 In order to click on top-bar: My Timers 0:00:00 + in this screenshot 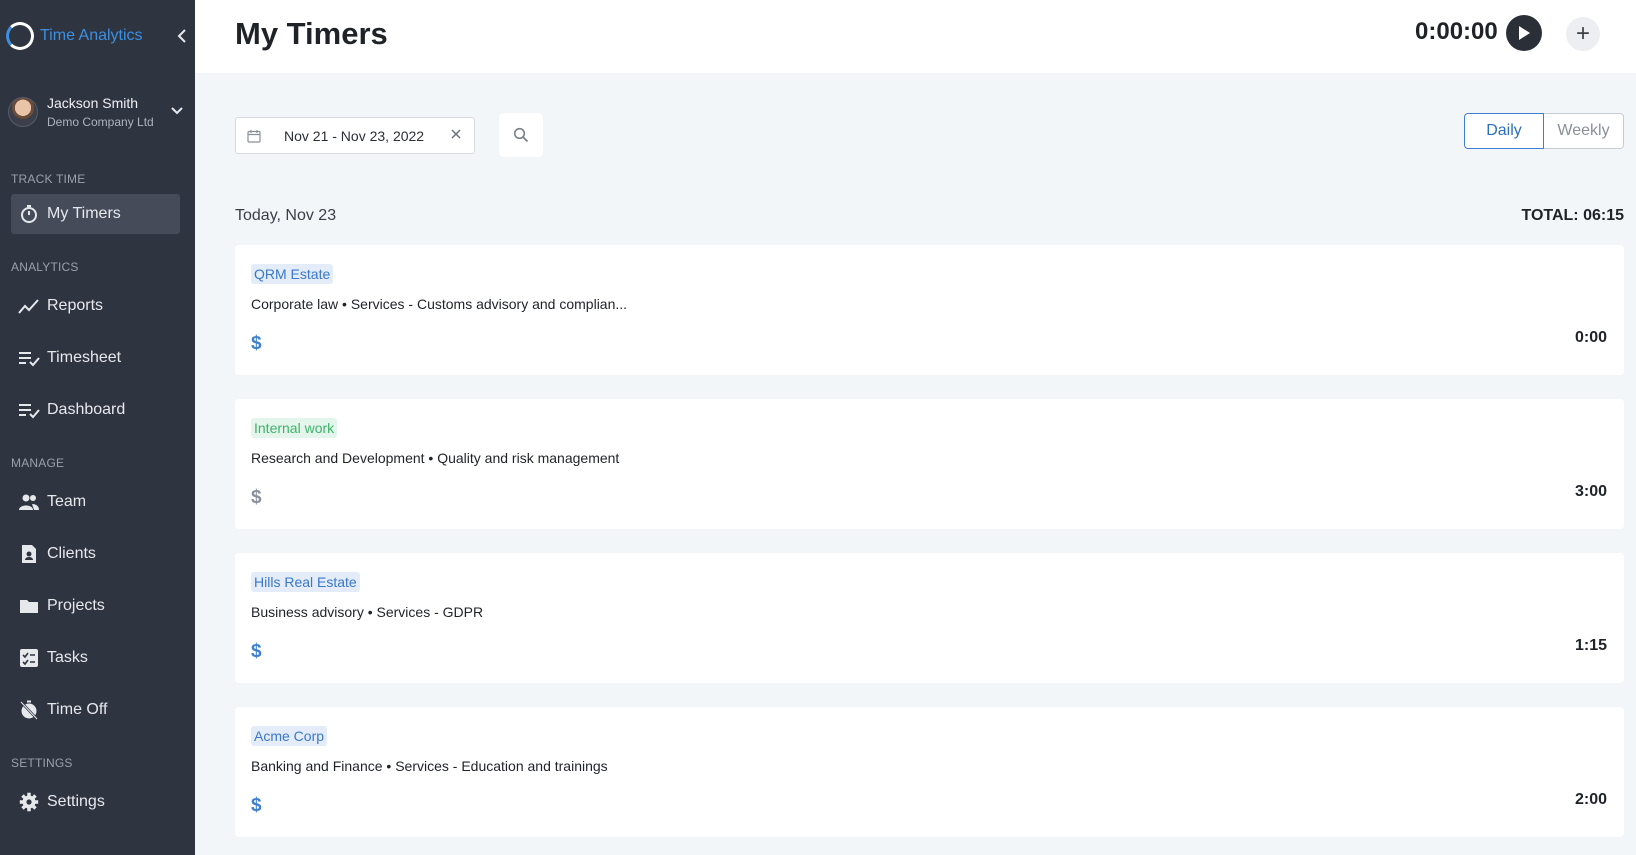, I will do `click(915, 36)`.